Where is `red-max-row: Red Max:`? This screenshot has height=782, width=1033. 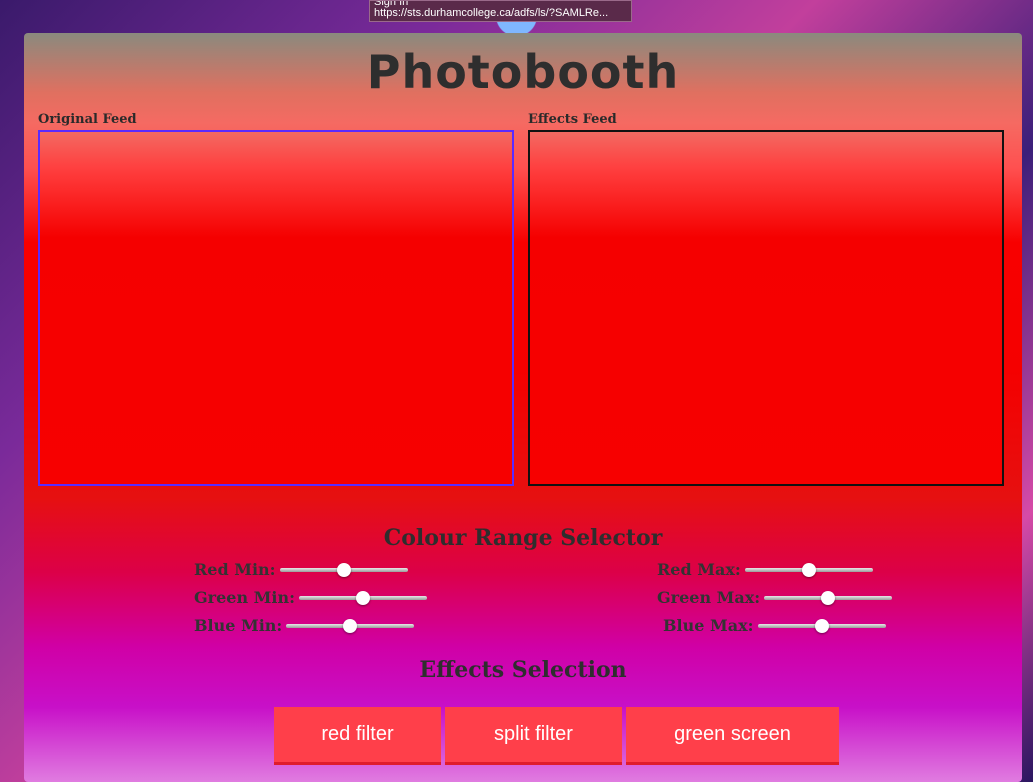
red-max-row: Red Max: is located at coordinates (765, 569).